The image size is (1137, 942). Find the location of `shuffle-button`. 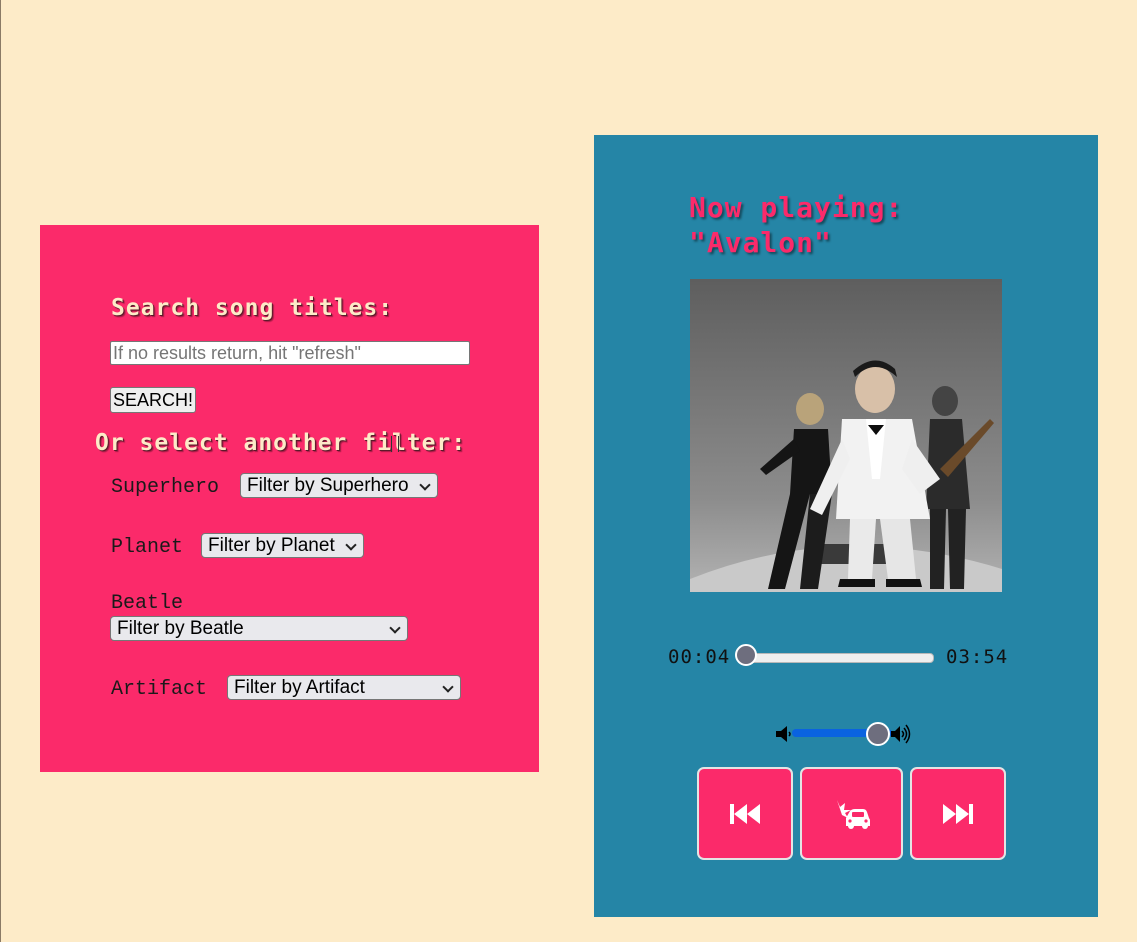

shuffle-button is located at coordinates (851, 813).